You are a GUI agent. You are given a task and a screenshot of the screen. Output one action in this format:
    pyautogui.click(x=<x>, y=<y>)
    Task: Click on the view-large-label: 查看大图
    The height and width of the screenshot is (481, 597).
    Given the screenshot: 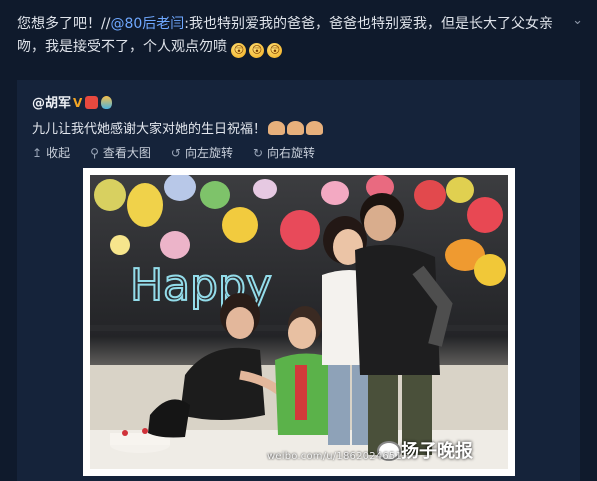 What is the action you would take?
    pyautogui.click(x=126, y=153)
    